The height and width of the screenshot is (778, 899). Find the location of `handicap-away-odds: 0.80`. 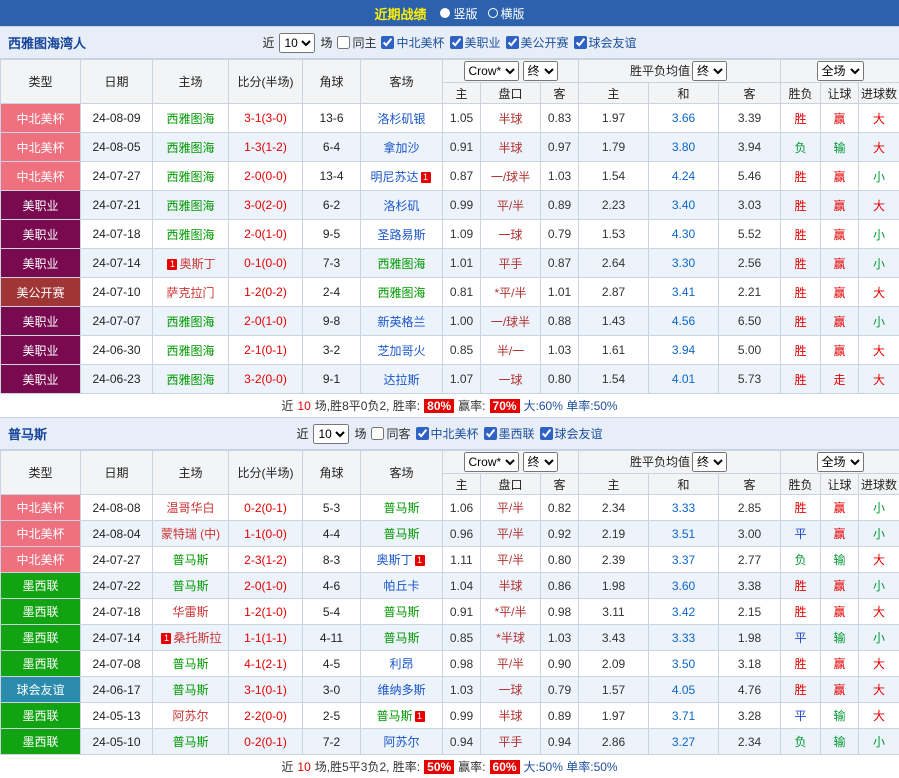

handicap-away-odds: 0.80 is located at coordinates (560, 379).